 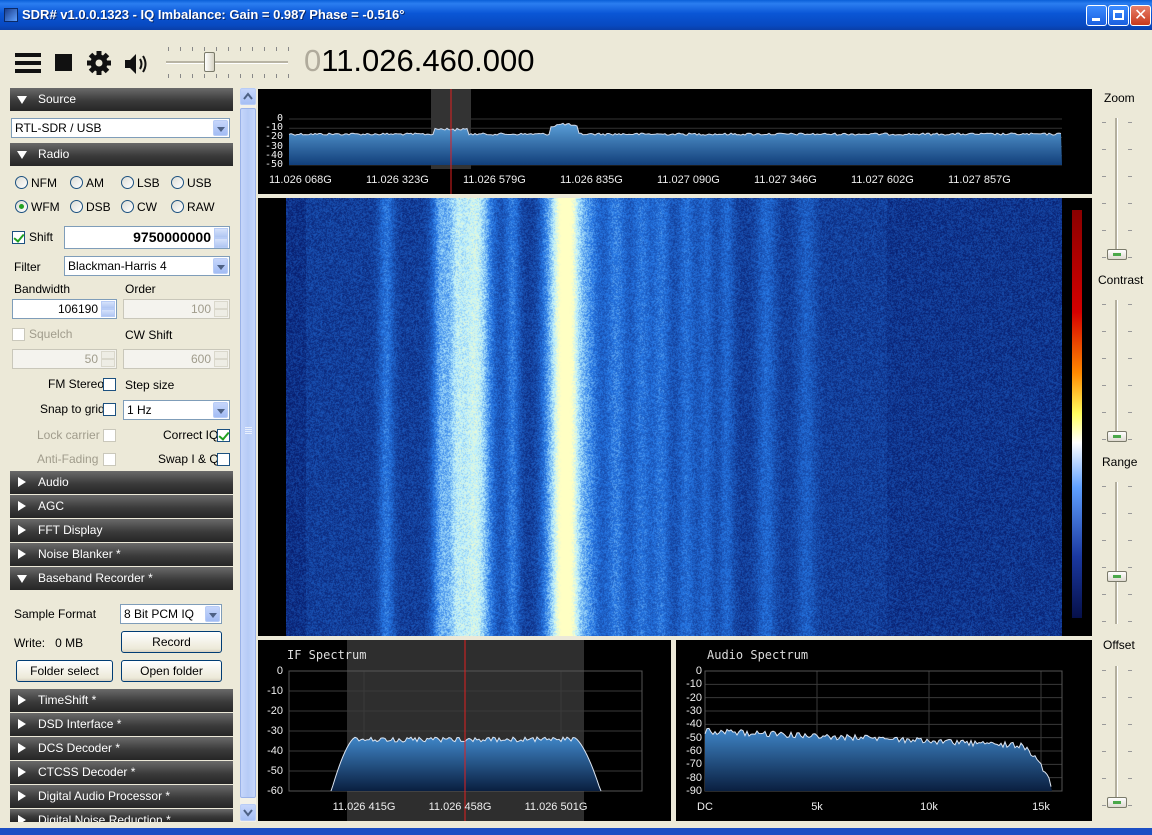 What do you see at coordinates (121, 154) in the screenshot?
I see `radio-panel-header: Radio` at bounding box center [121, 154].